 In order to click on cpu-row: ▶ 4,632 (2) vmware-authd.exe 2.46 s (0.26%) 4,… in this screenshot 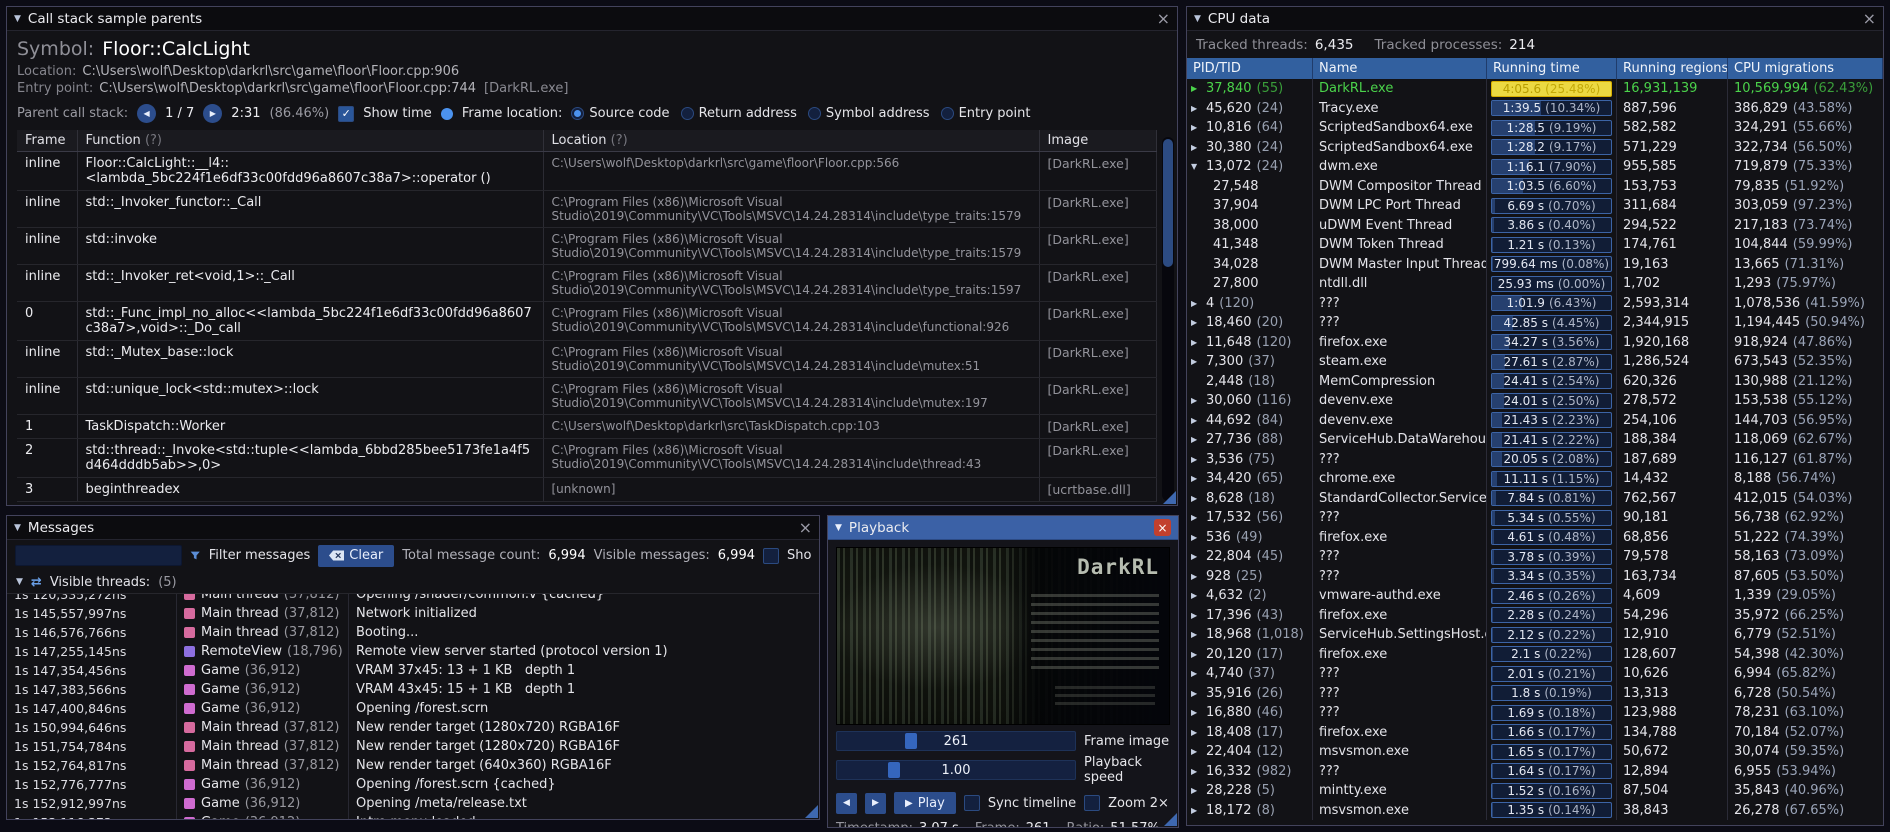, I will do `click(1535, 596)`.